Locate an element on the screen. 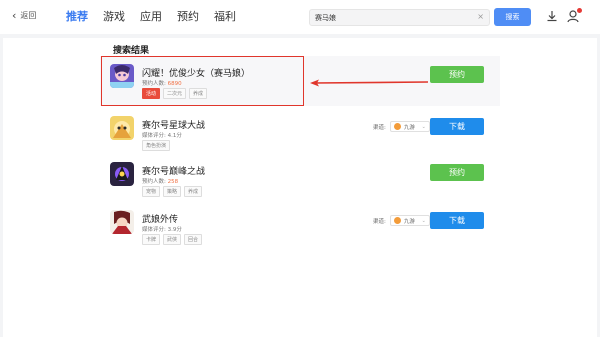 The image size is (600, 337). game-meta: 预约人数: 258 is located at coordinates (160, 182).